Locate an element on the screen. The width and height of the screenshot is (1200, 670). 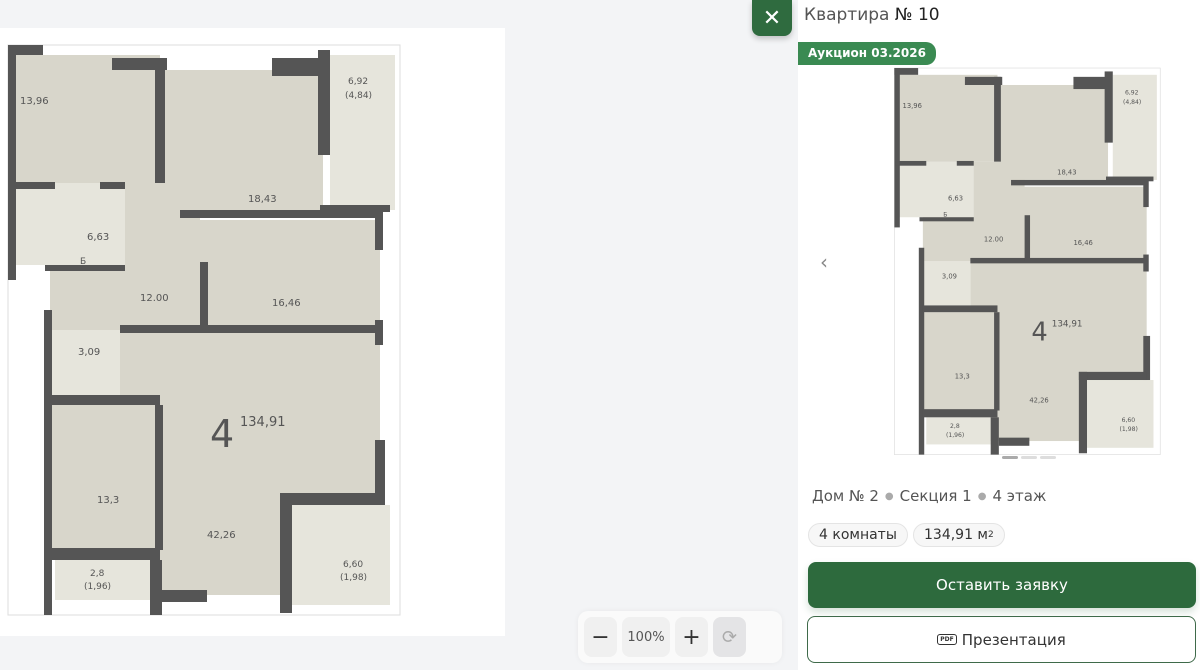
room-wc is located at coordinates (85, 362).